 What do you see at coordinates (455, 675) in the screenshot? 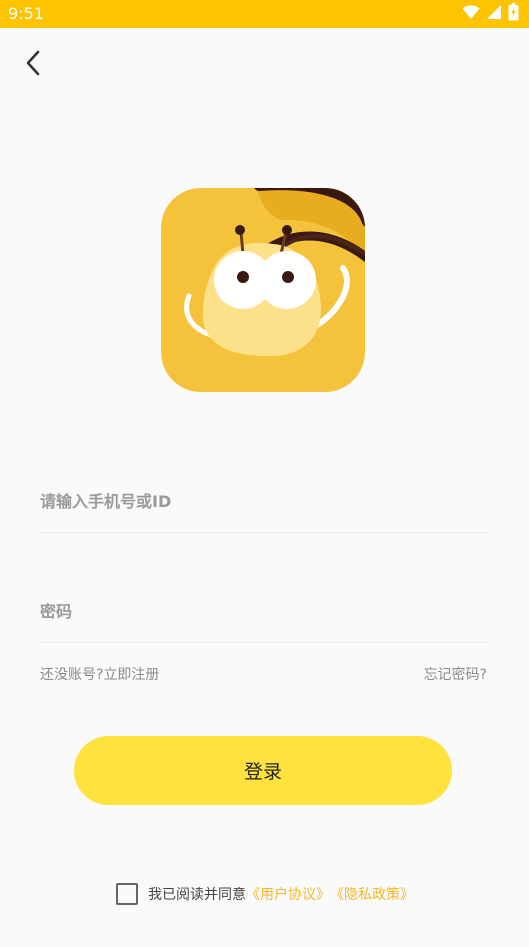
I see `forgot-password-link: 忘记密码?` at bounding box center [455, 675].